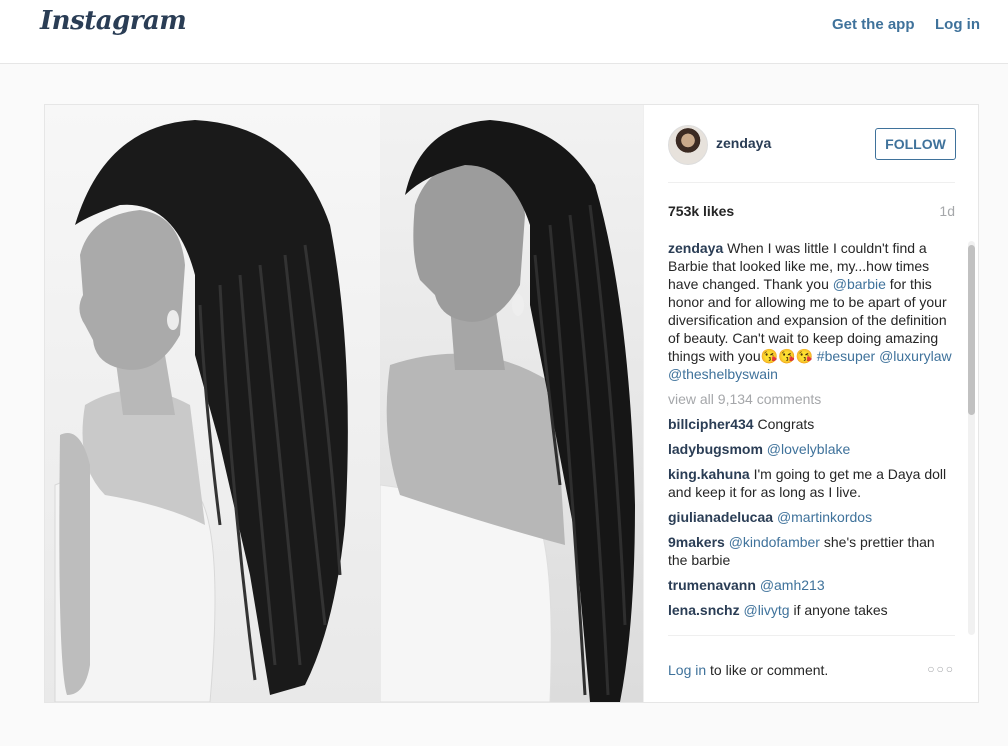 The image size is (1008, 746). I want to click on comment-username: 9makers, so click(696, 542).